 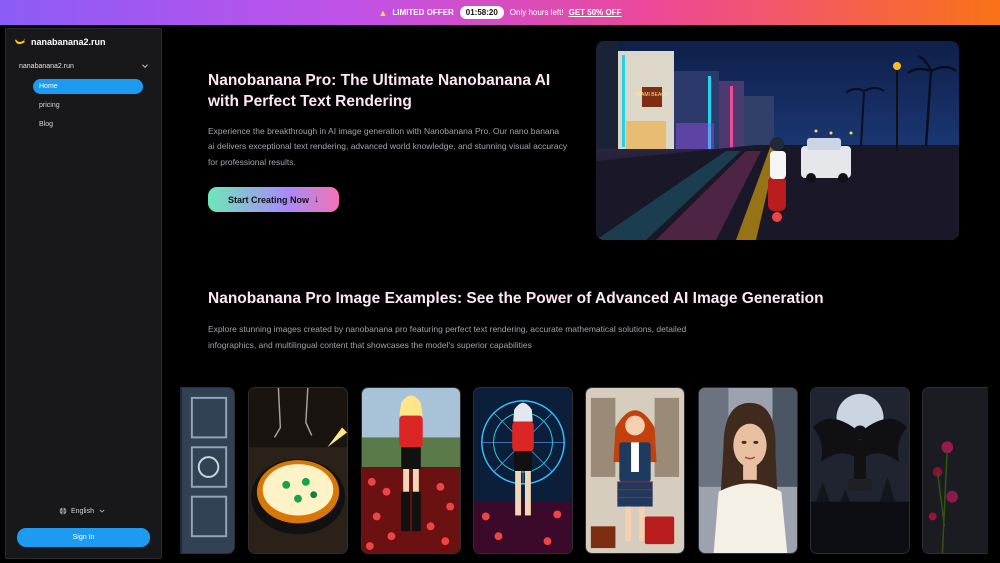 What do you see at coordinates (536, 12) in the screenshot?
I see `promo-note: Only hours left!` at bounding box center [536, 12].